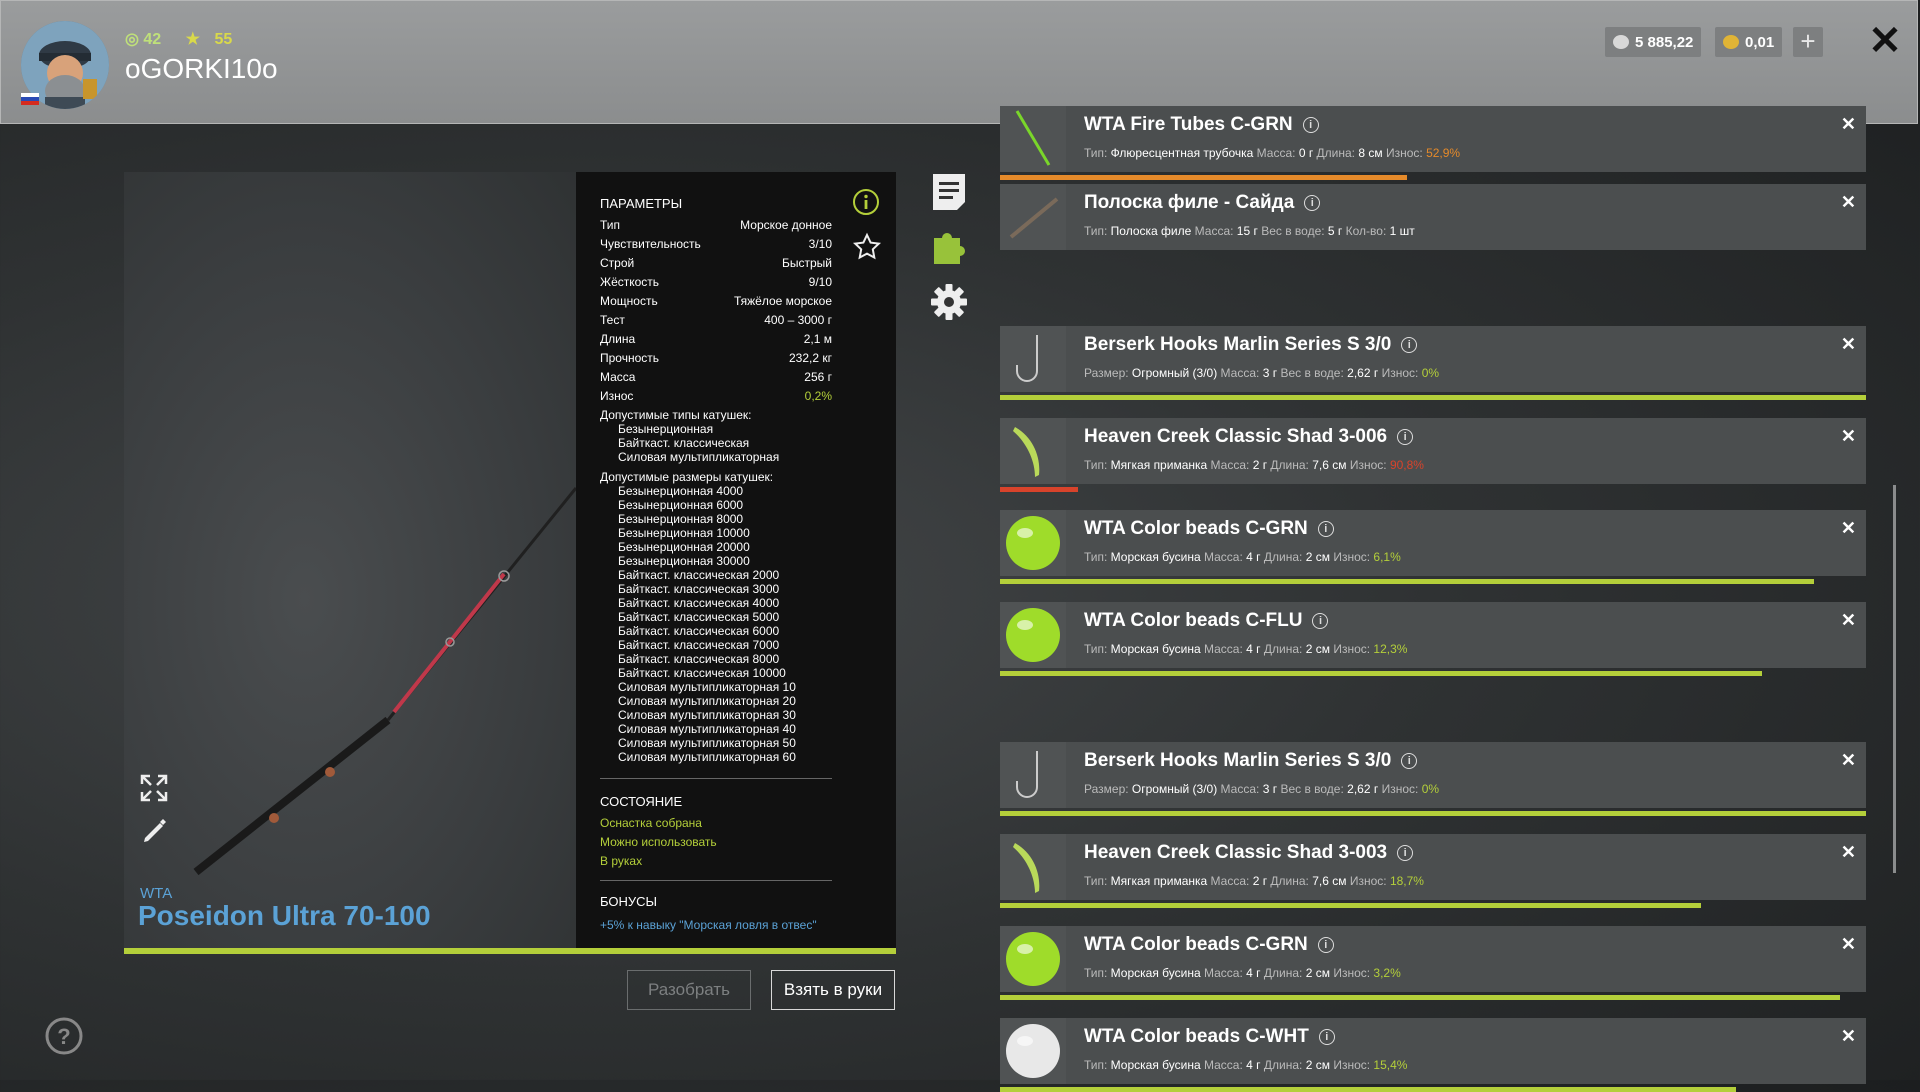 This screenshot has width=1920, height=1092. I want to click on disassemble-button: Разобрать, so click(689, 990).